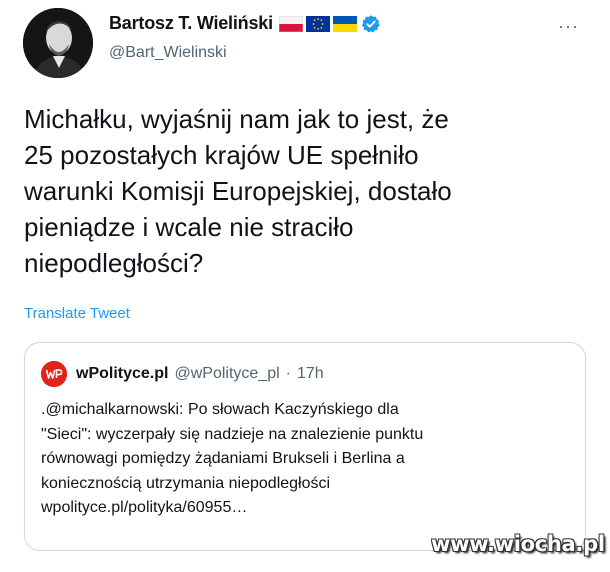 The width and height of the screenshot is (610, 572). I want to click on translate-tweet-link: Translate Tweet, so click(77, 313).